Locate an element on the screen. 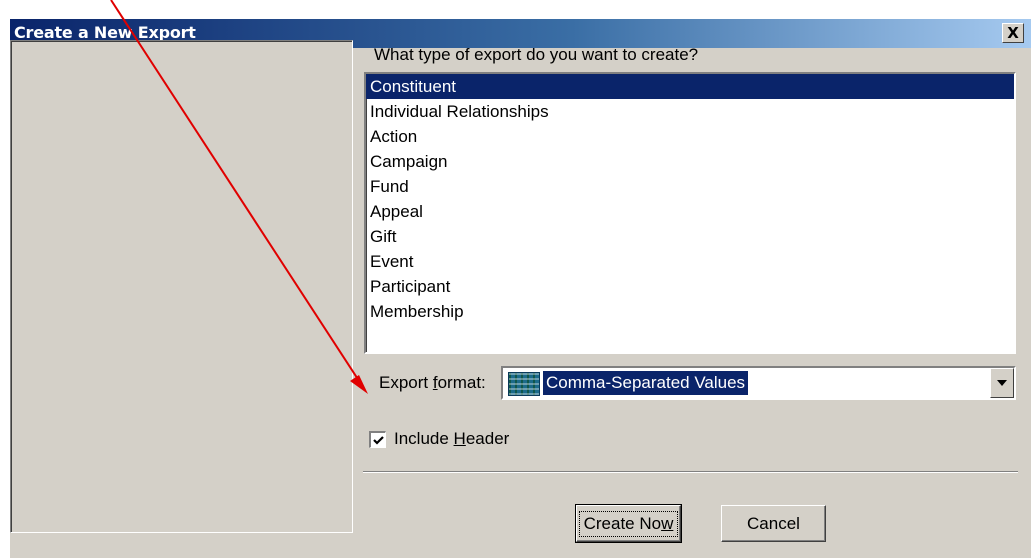 This screenshot has width=1031, height=558. close-icon: X is located at coordinates (1013, 32).